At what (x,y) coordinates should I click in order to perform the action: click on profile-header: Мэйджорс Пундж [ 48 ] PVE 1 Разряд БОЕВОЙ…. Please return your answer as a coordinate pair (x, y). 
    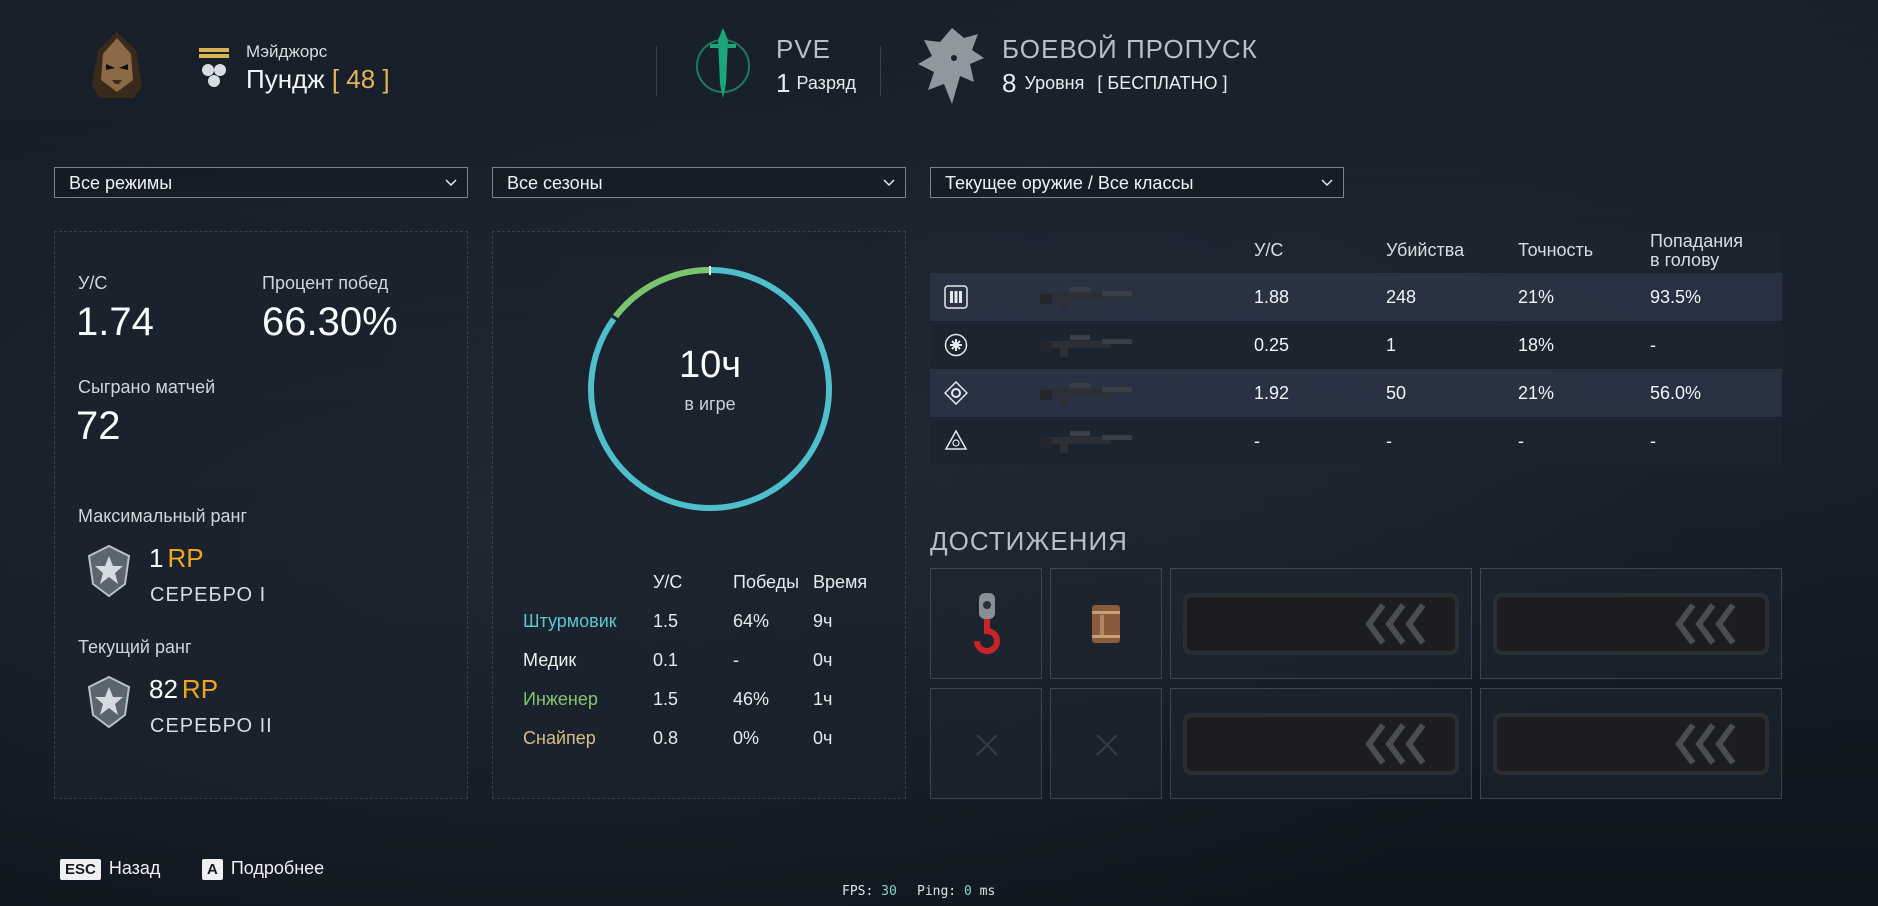
    Looking at the image, I should click on (939, 65).